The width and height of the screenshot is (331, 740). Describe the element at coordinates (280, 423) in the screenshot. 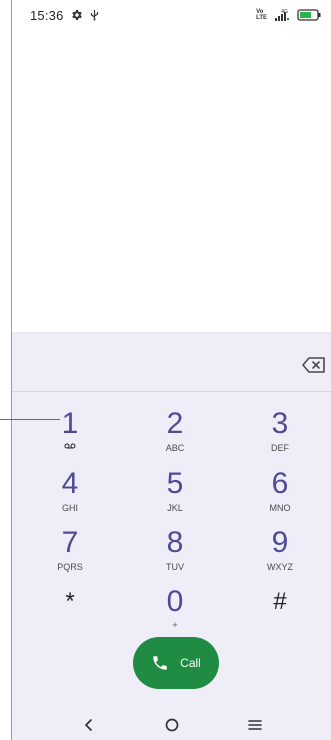

I see `key-3-number: 3` at that location.